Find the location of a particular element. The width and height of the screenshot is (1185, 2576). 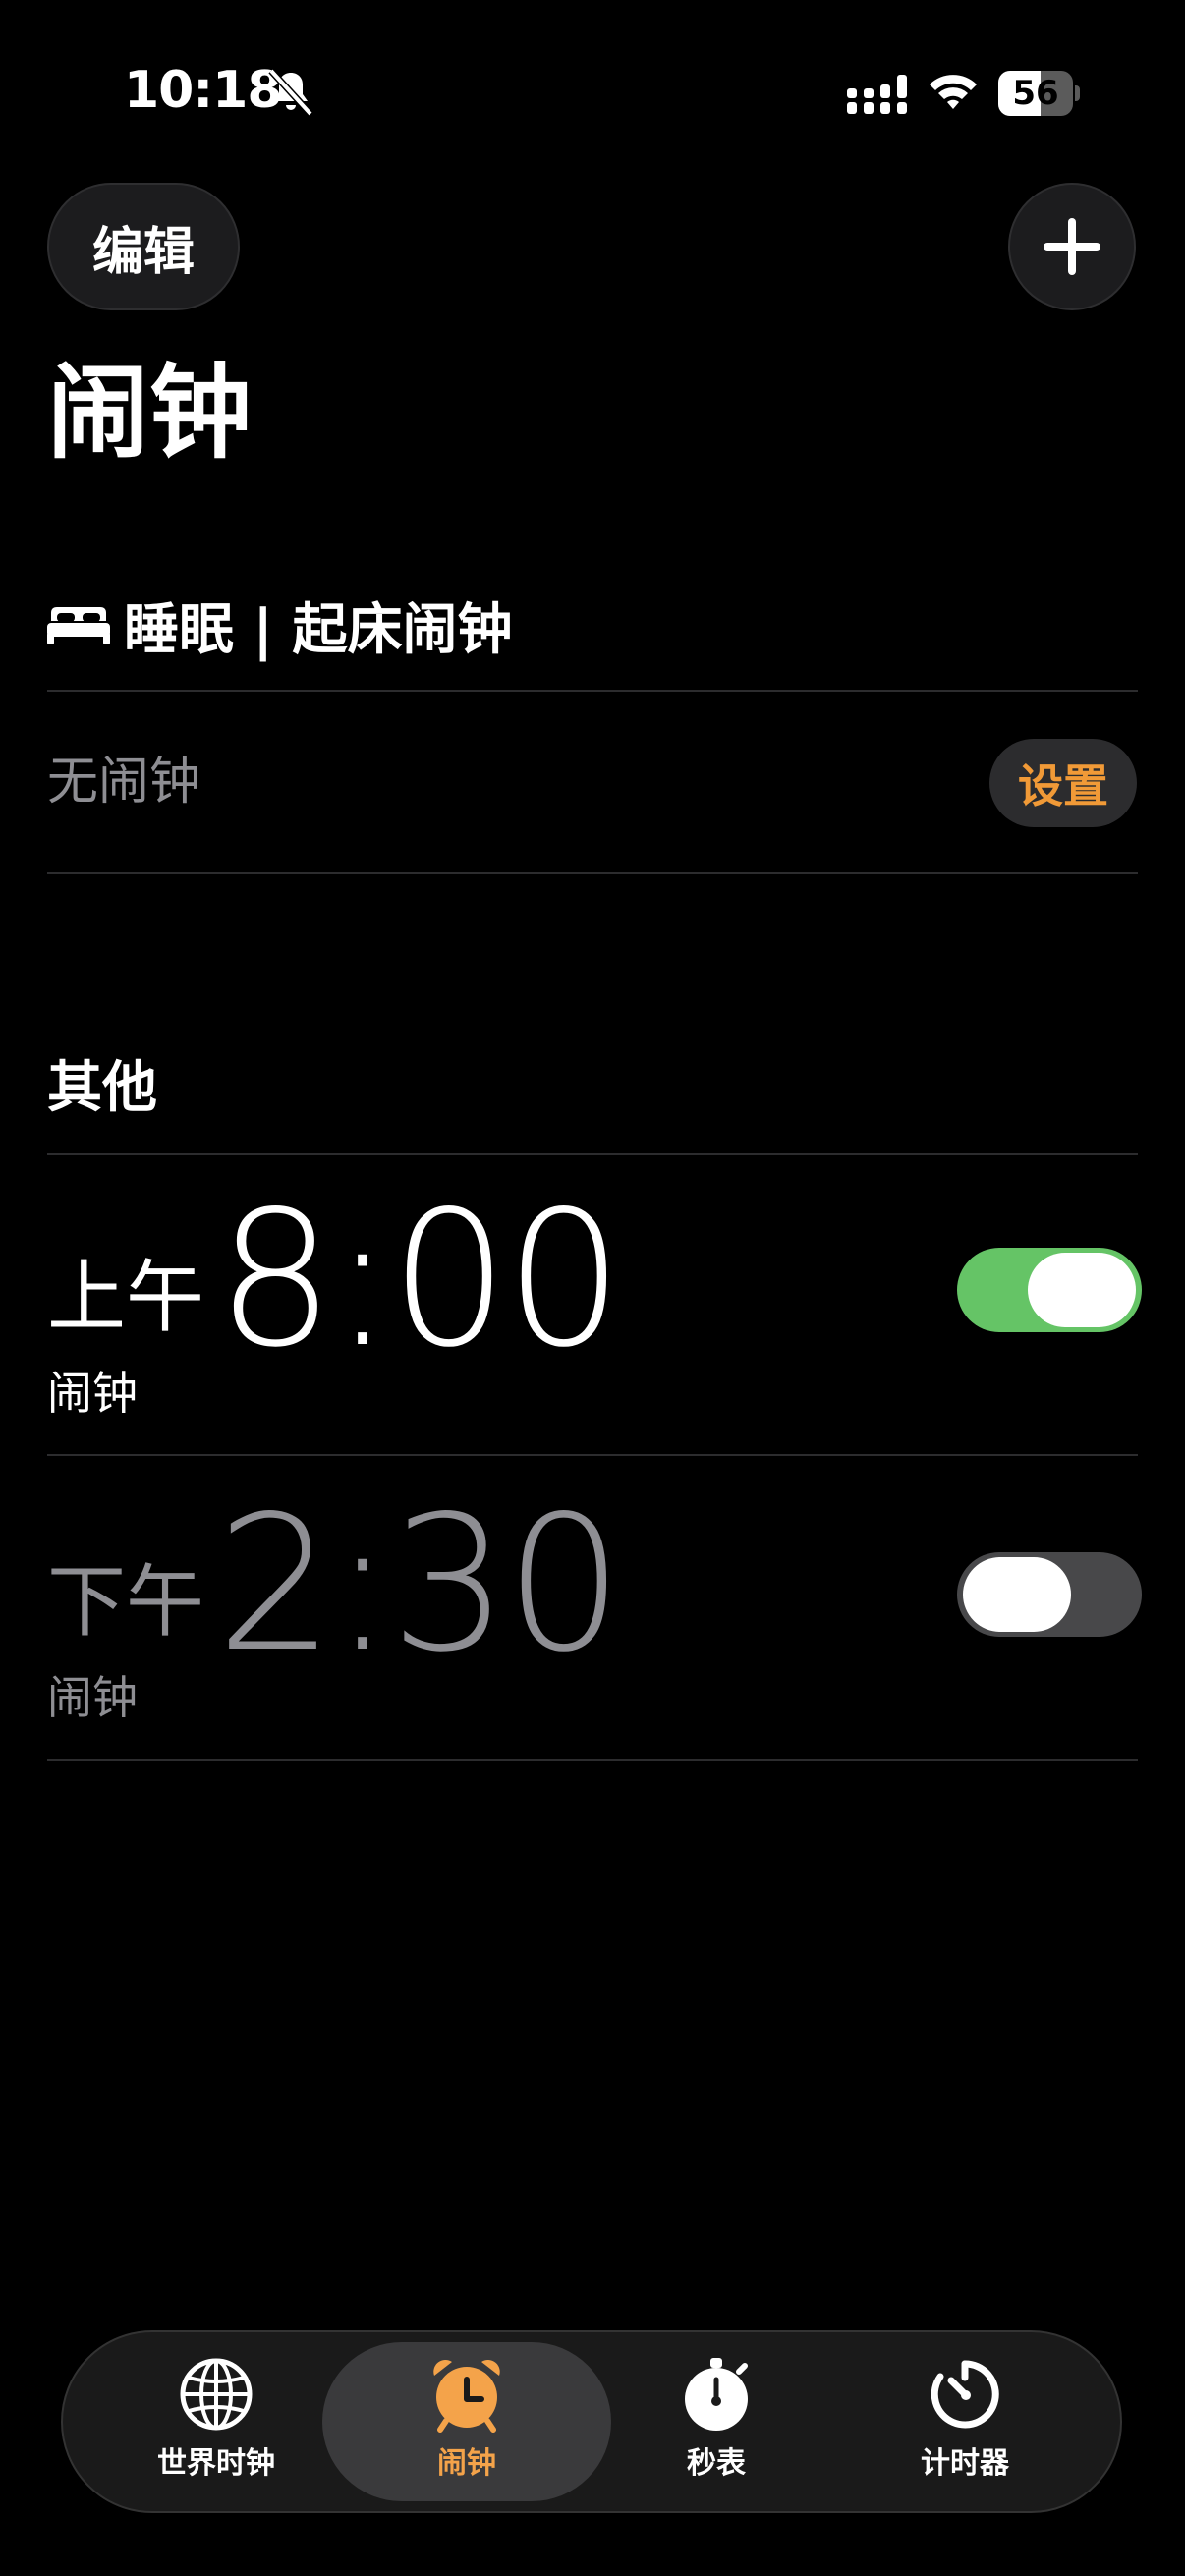

alarm-row: 下午 2:30 闹钟 is located at coordinates (594, 1617).